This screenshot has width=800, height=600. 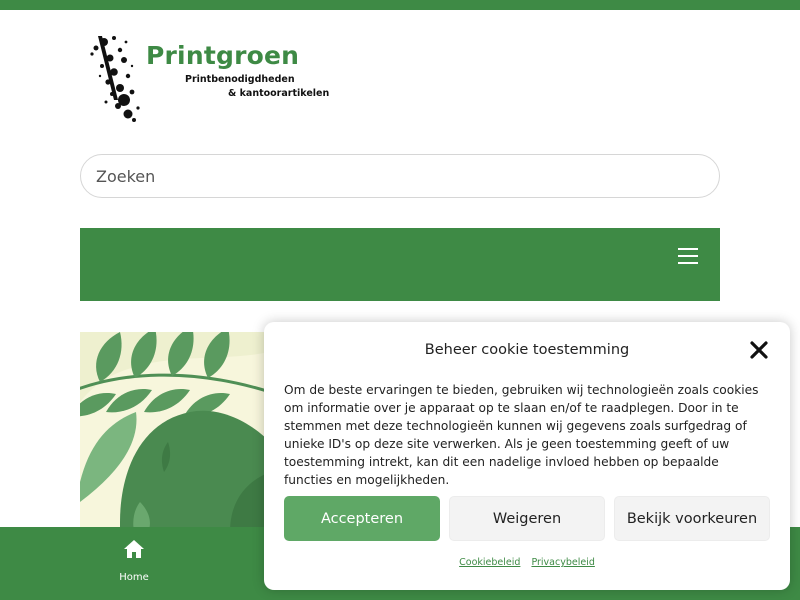 What do you see at coordinates (279, 93) in the screenshot?
I see `brand-tagline-2: & kantoorartikelen` at bounding box center [279, 93].